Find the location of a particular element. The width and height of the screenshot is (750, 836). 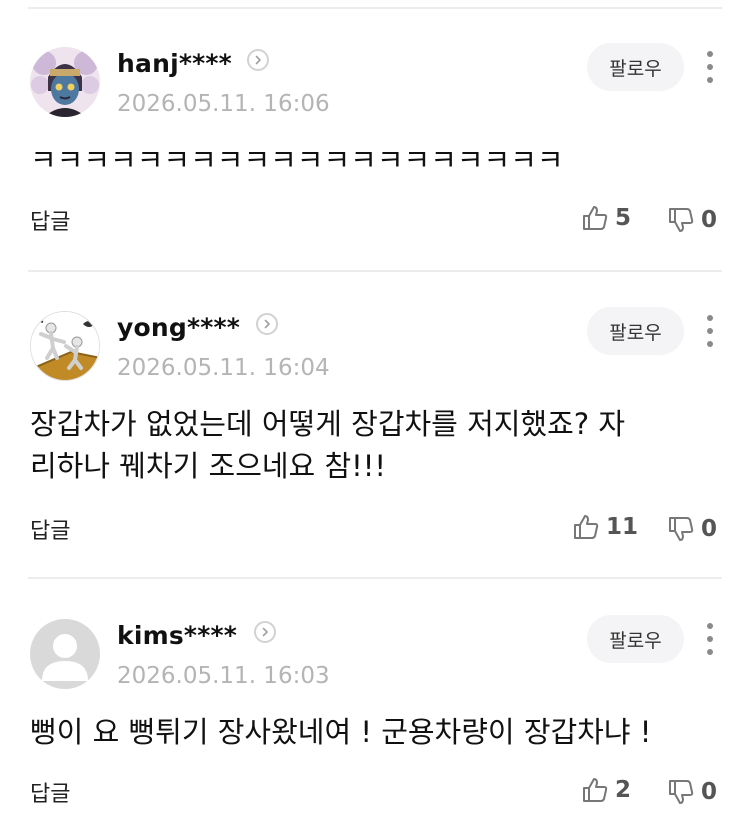

comment-timestamp: 2026.05.11. 16:06 is located at coordinates (223, 104).